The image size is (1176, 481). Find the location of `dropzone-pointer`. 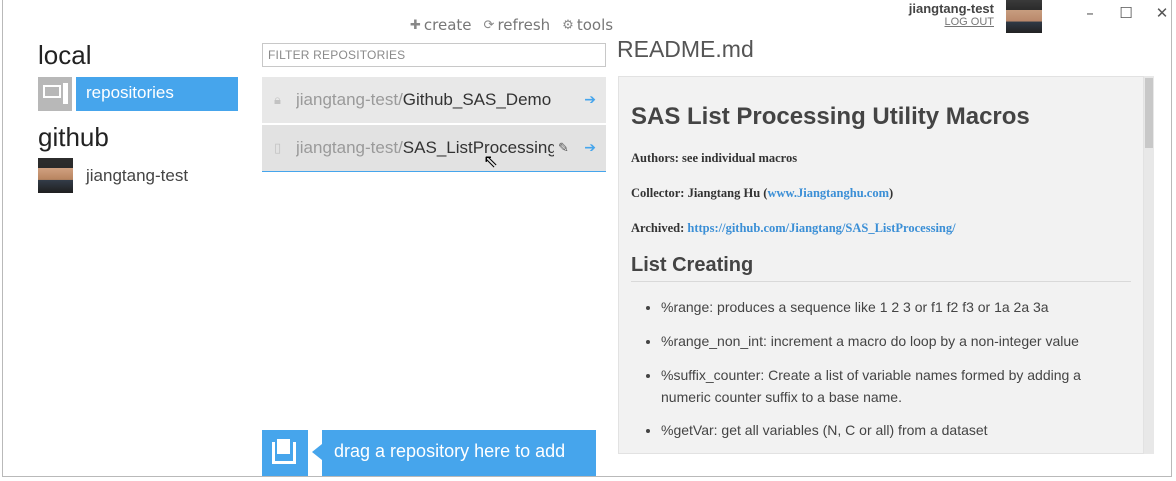

dropzone-pointer is located at coordinates (317, 453).